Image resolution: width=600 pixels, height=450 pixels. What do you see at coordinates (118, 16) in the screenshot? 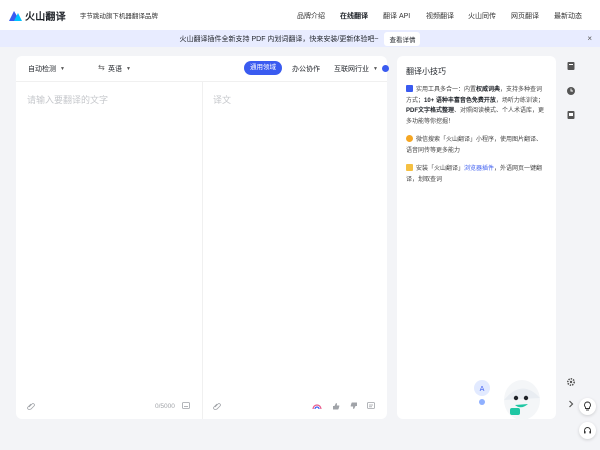
I see `brand-slogan: 字节跳动旗下机器翻译品牌` at bounding box center [118, 16].